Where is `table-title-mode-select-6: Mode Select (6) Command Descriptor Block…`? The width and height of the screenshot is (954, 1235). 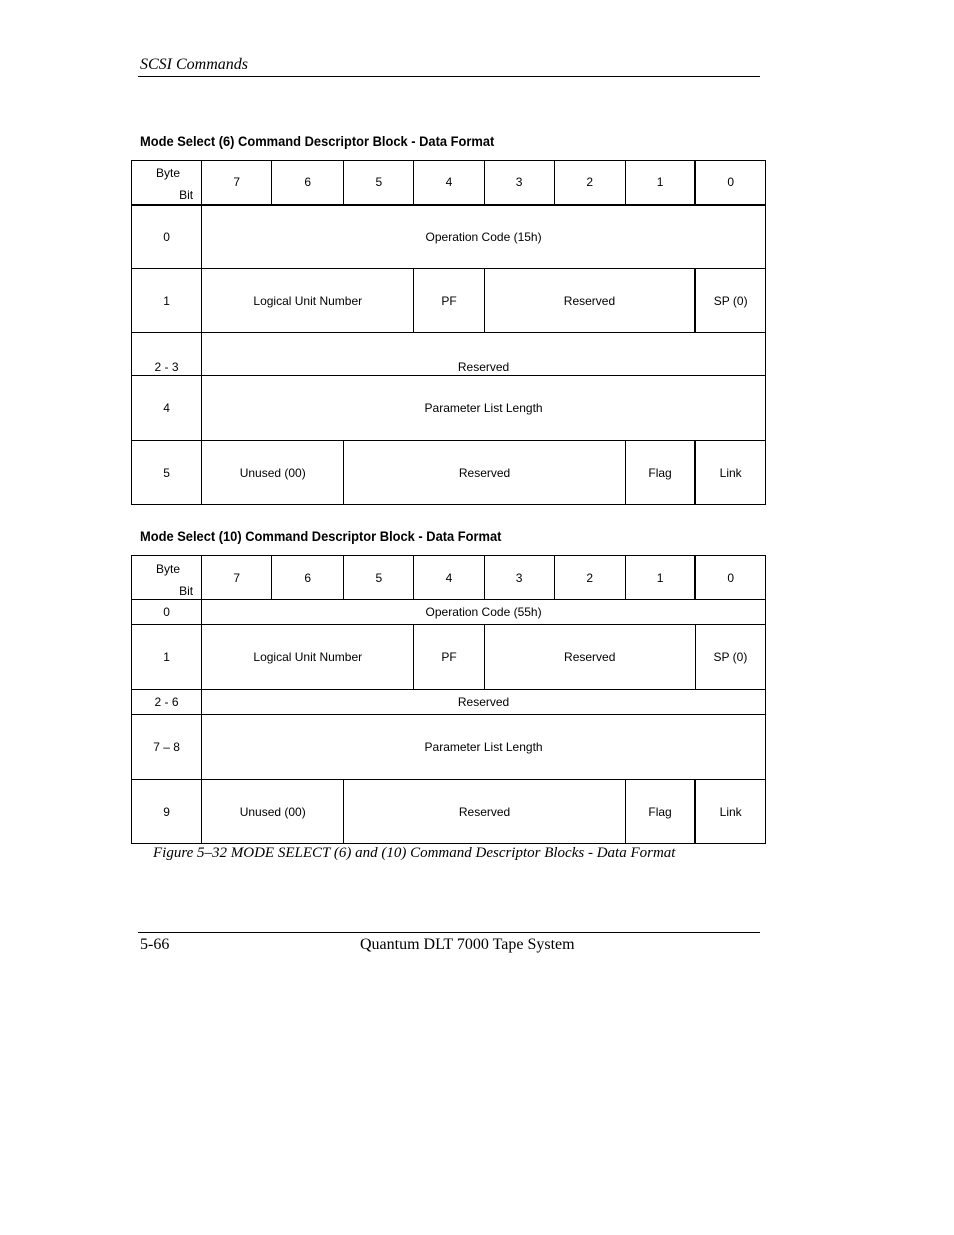
table-title-mode-select-6: Mode Select (6) Command Descriptor Block… is located at coordinates (317, 141).